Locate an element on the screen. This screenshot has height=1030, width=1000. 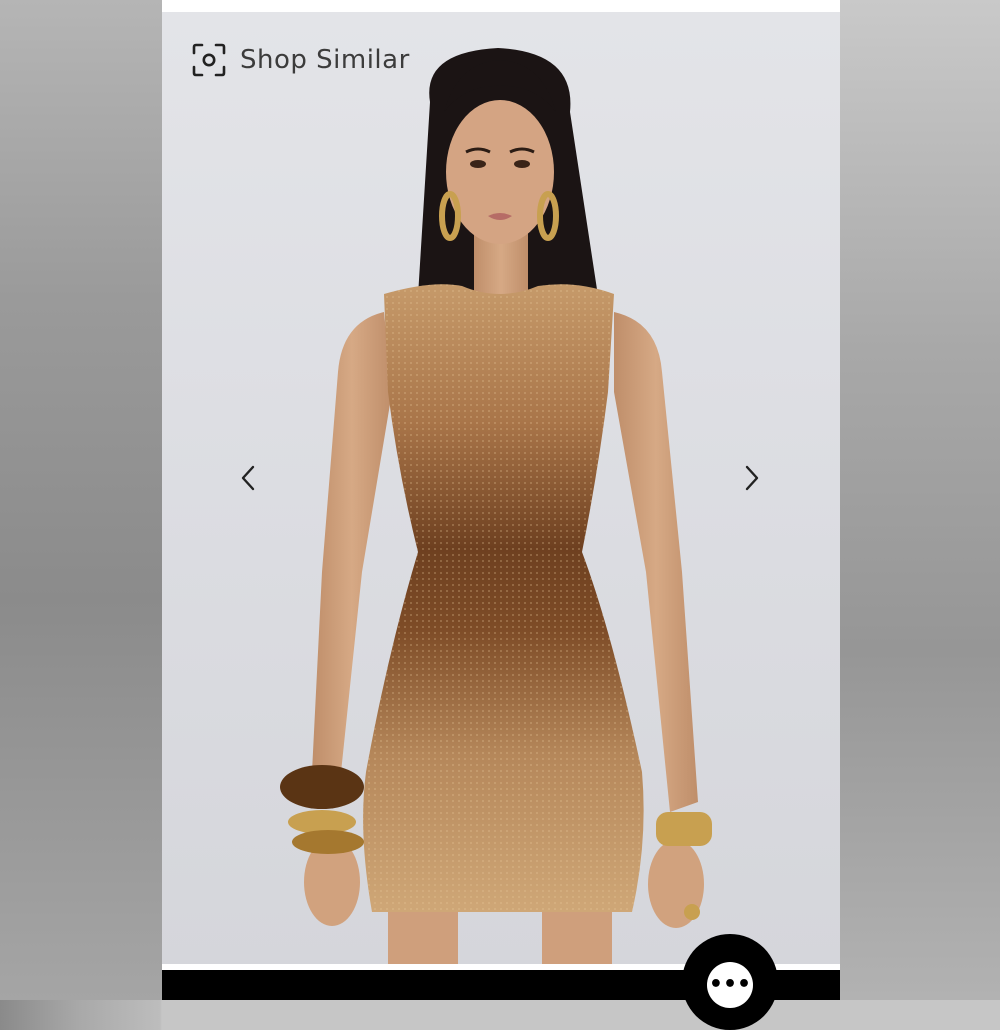
next-image-button is located at coordinates (752, 478).